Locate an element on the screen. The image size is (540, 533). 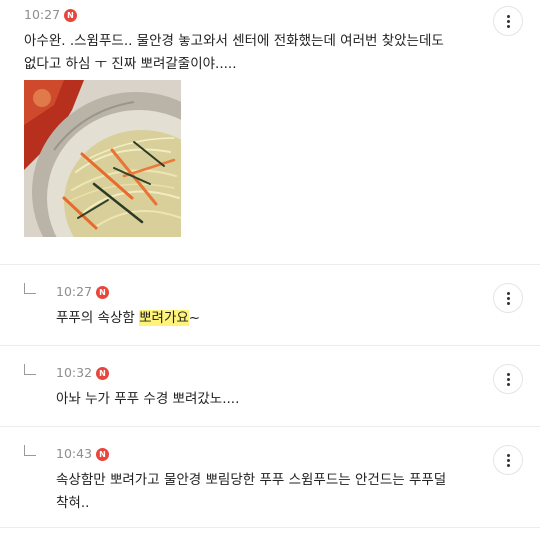
comment-text-line: 속상함만 뽀려가고 물안경 뽀림당한 푸푸 스윔푸드는 안건드는 푸푸덜 is located at coordinates (251, 480).